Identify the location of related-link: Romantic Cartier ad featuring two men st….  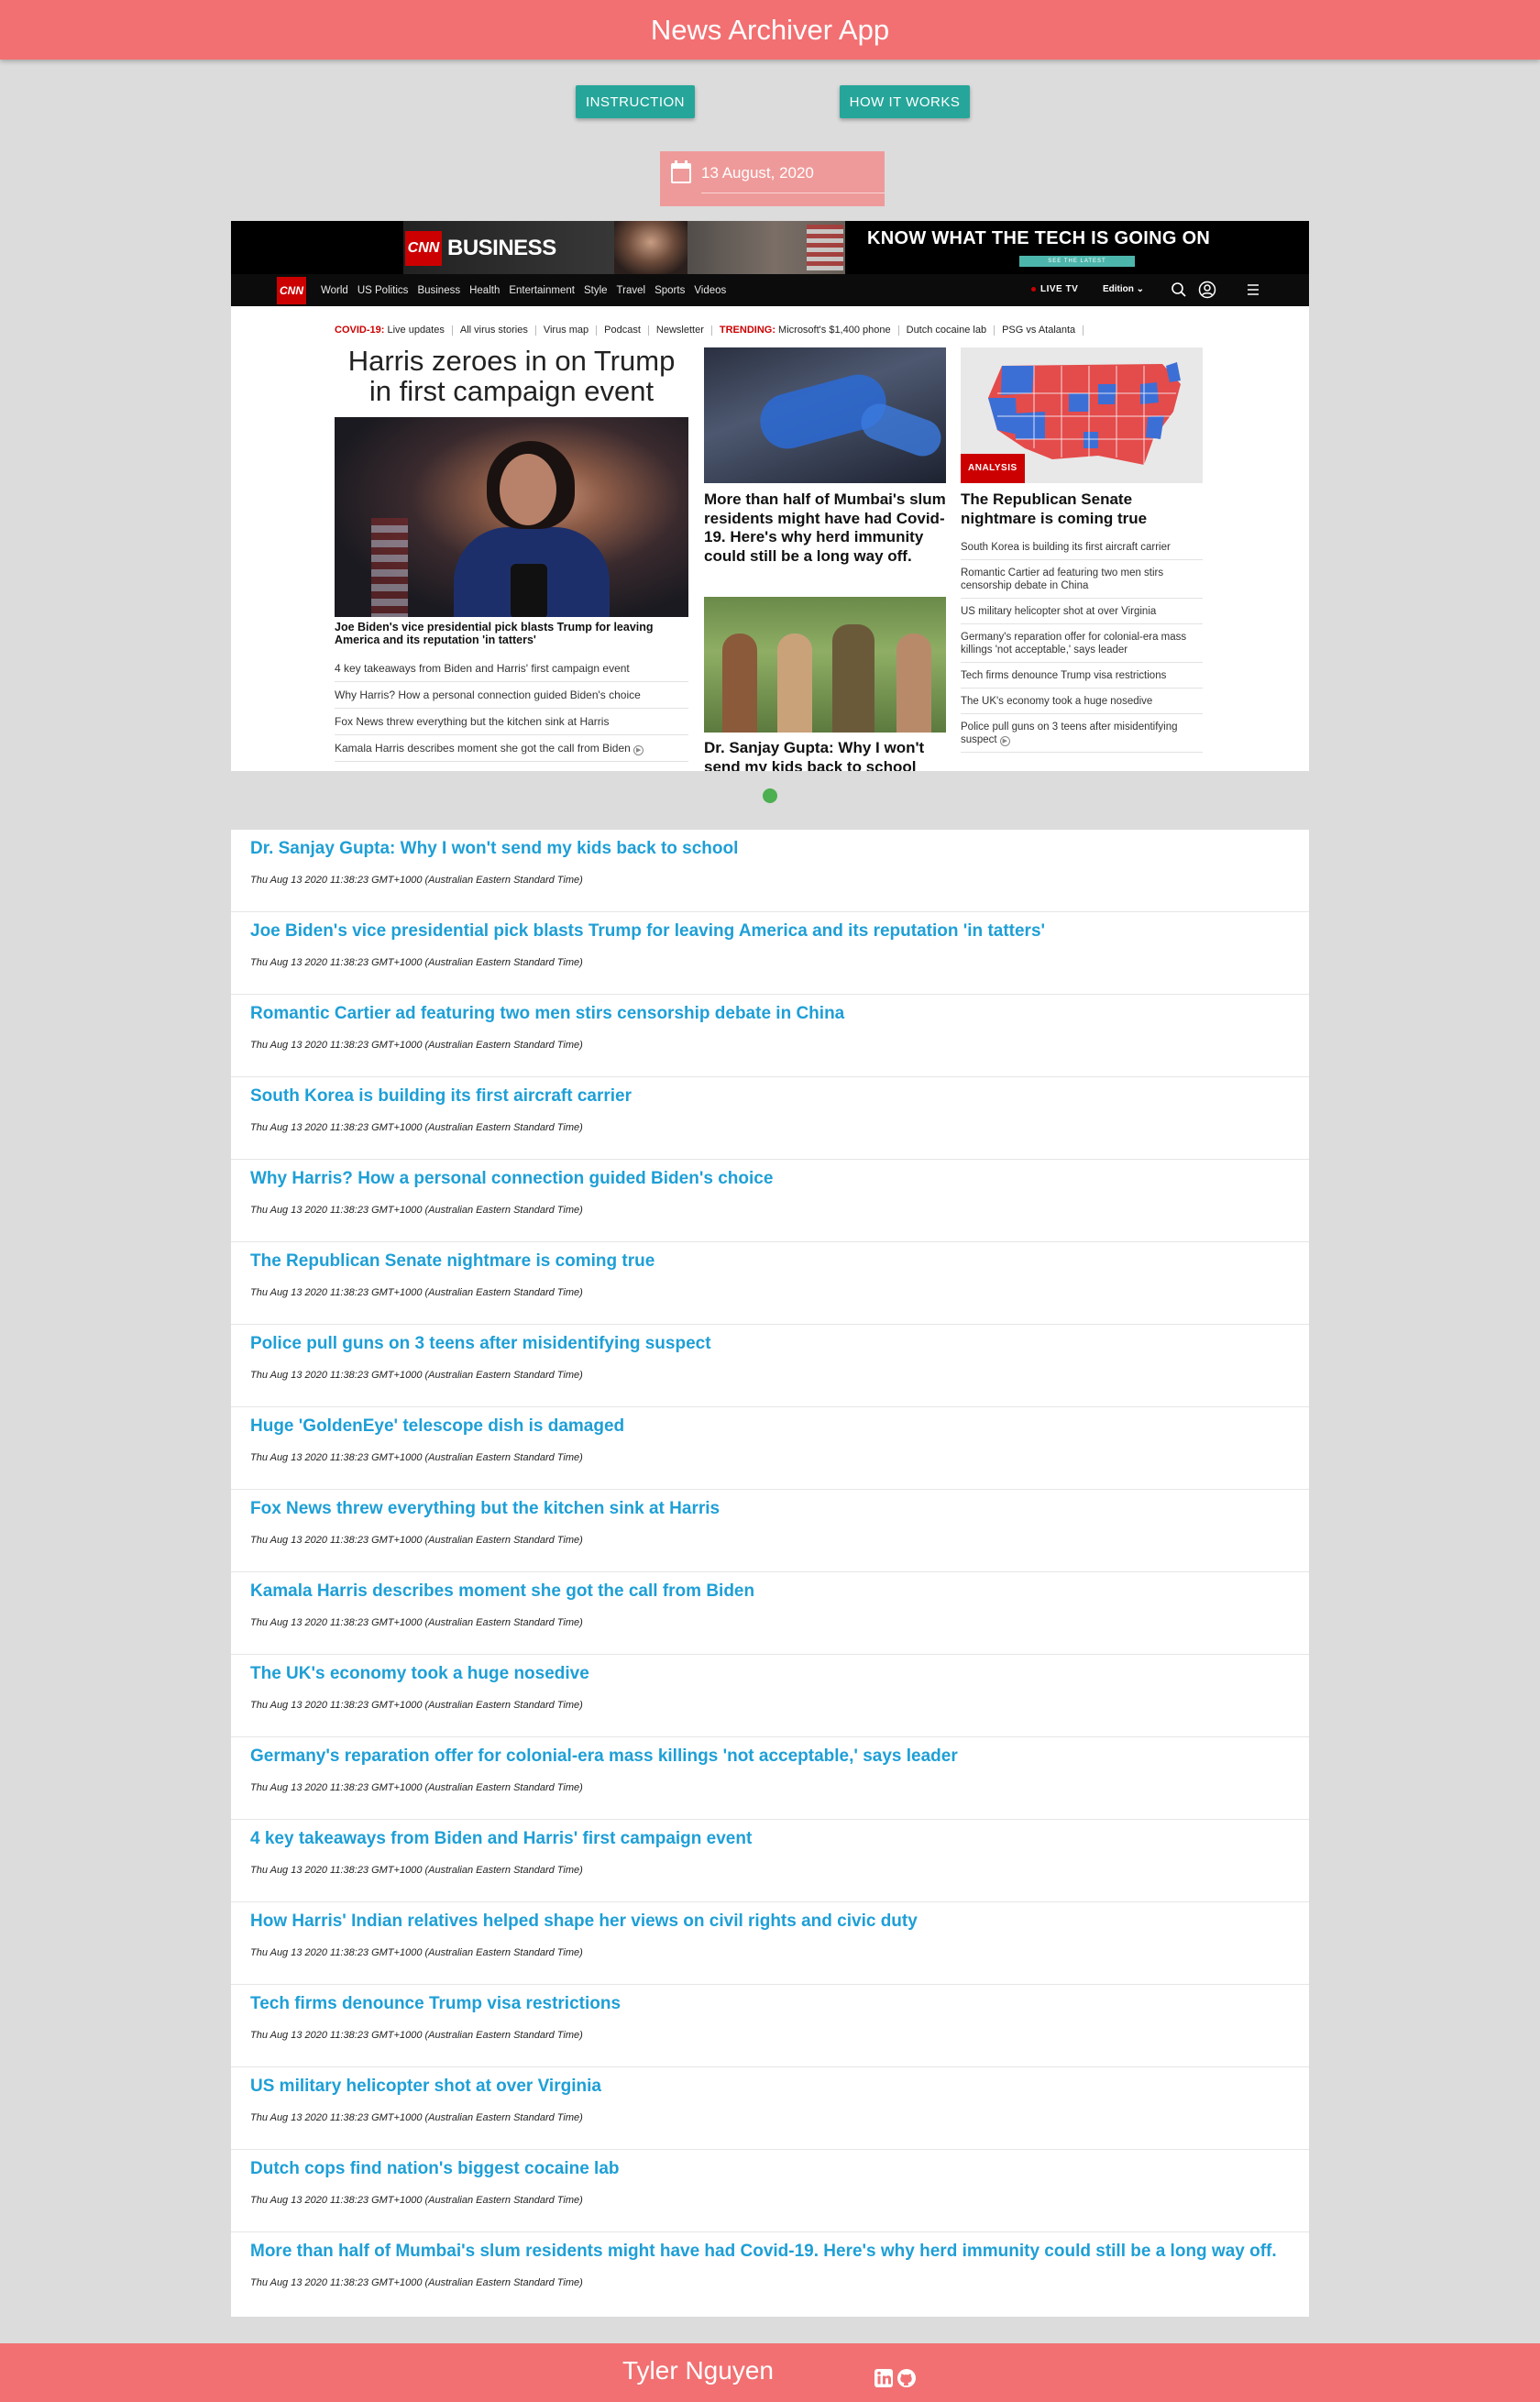
(1082, 579).